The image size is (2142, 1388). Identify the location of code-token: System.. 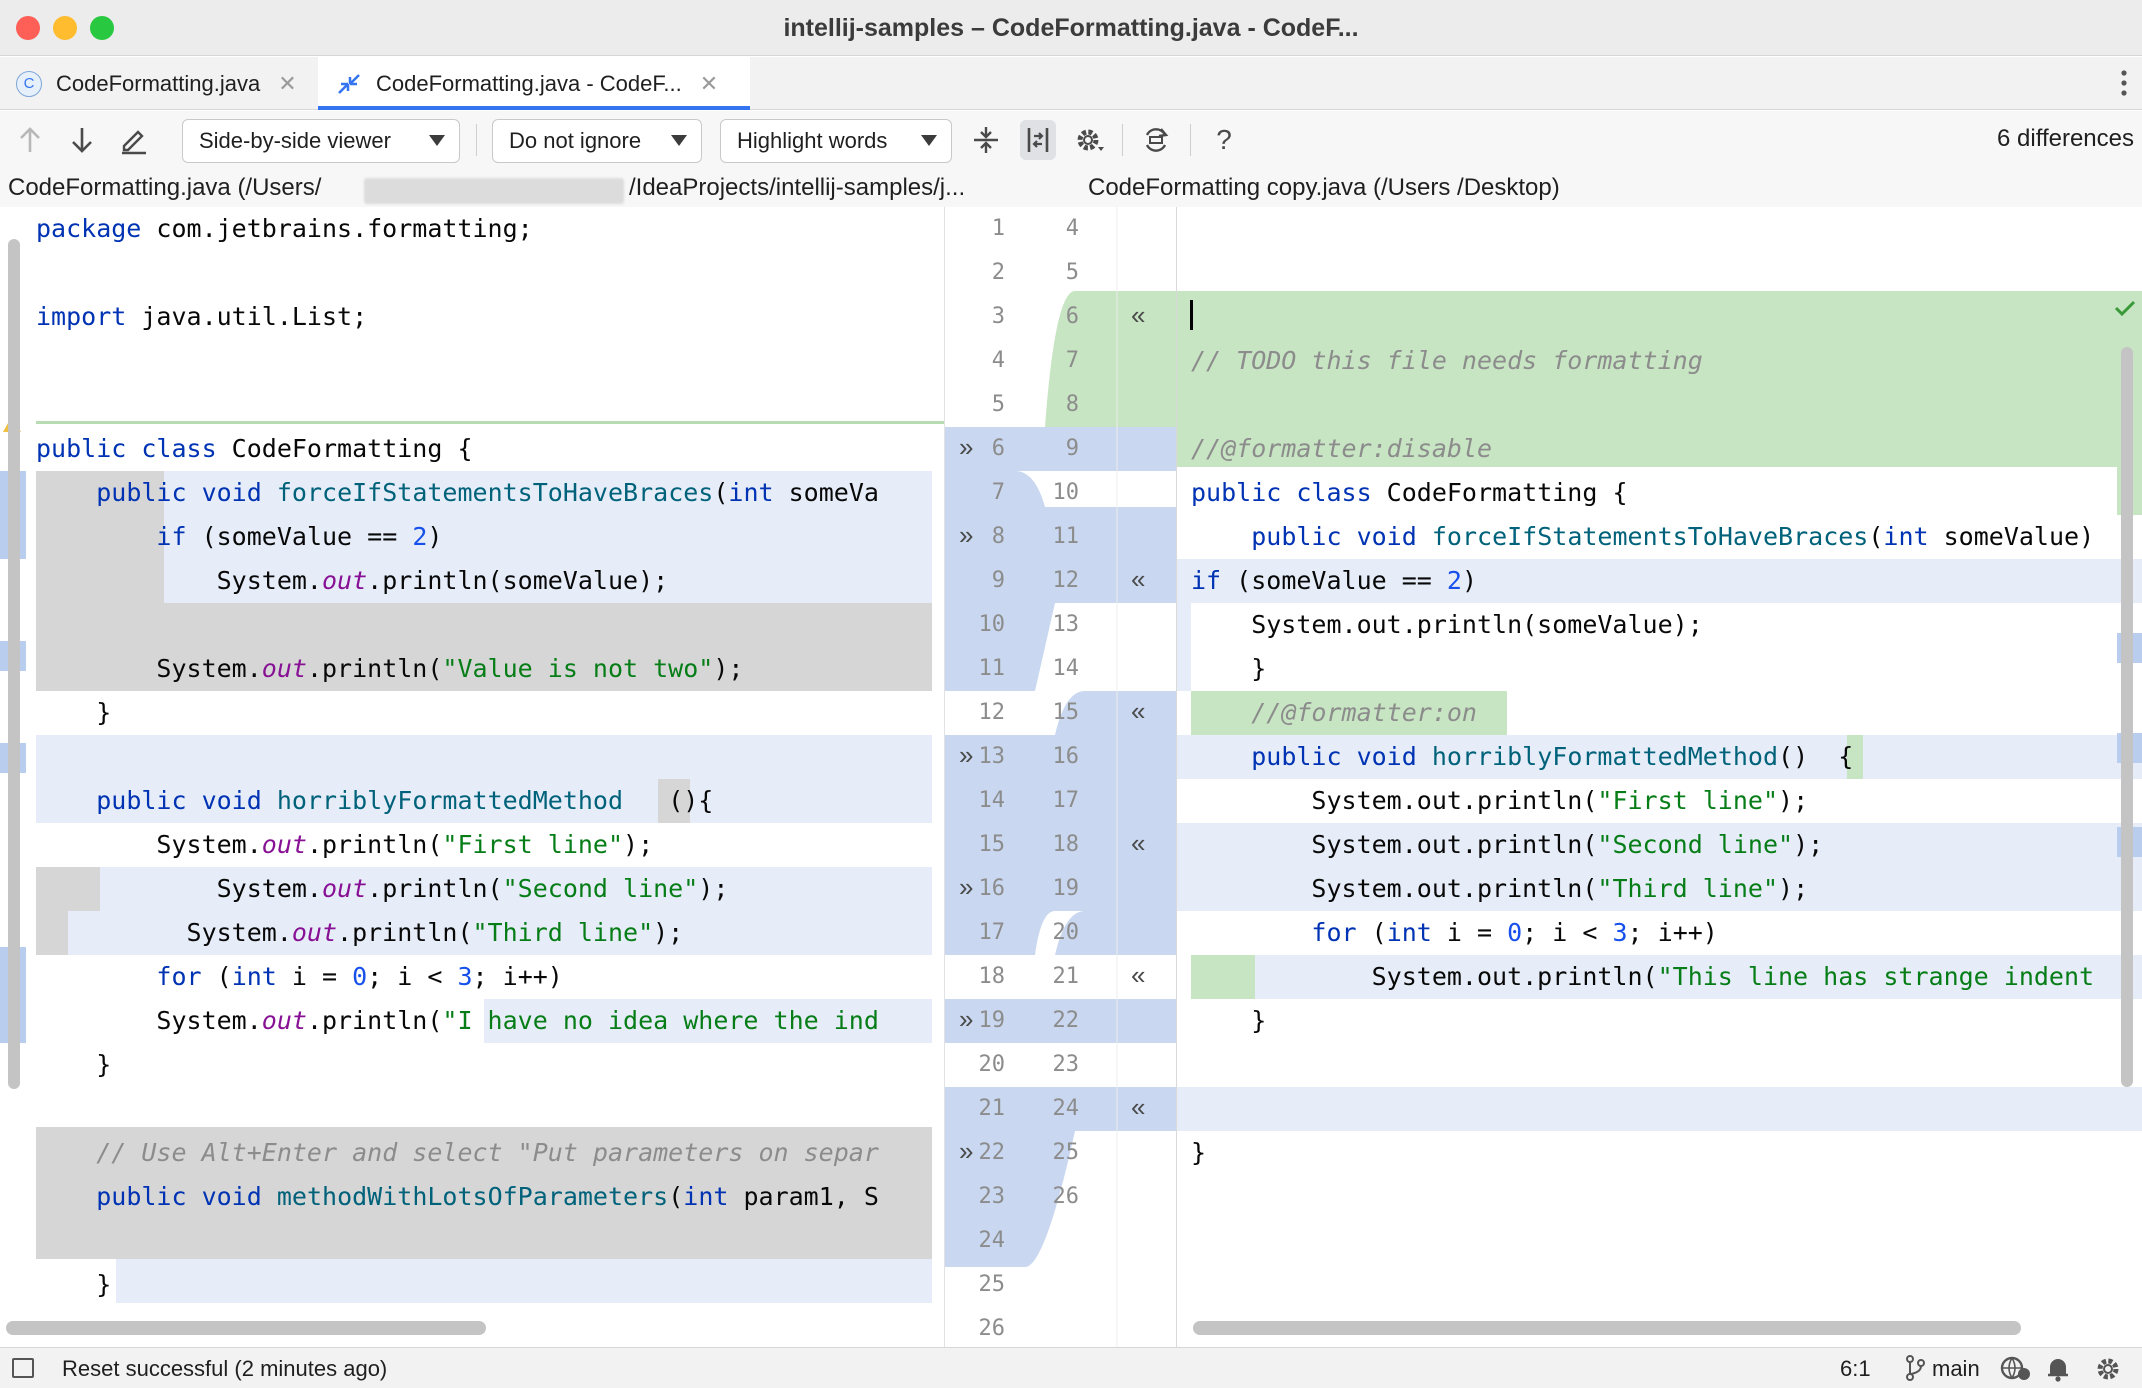
(164, 932).